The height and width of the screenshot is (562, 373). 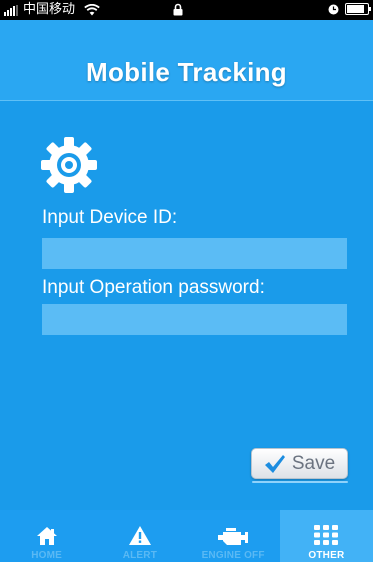 I want to click on battery-icon, so click(x=358, y=9).